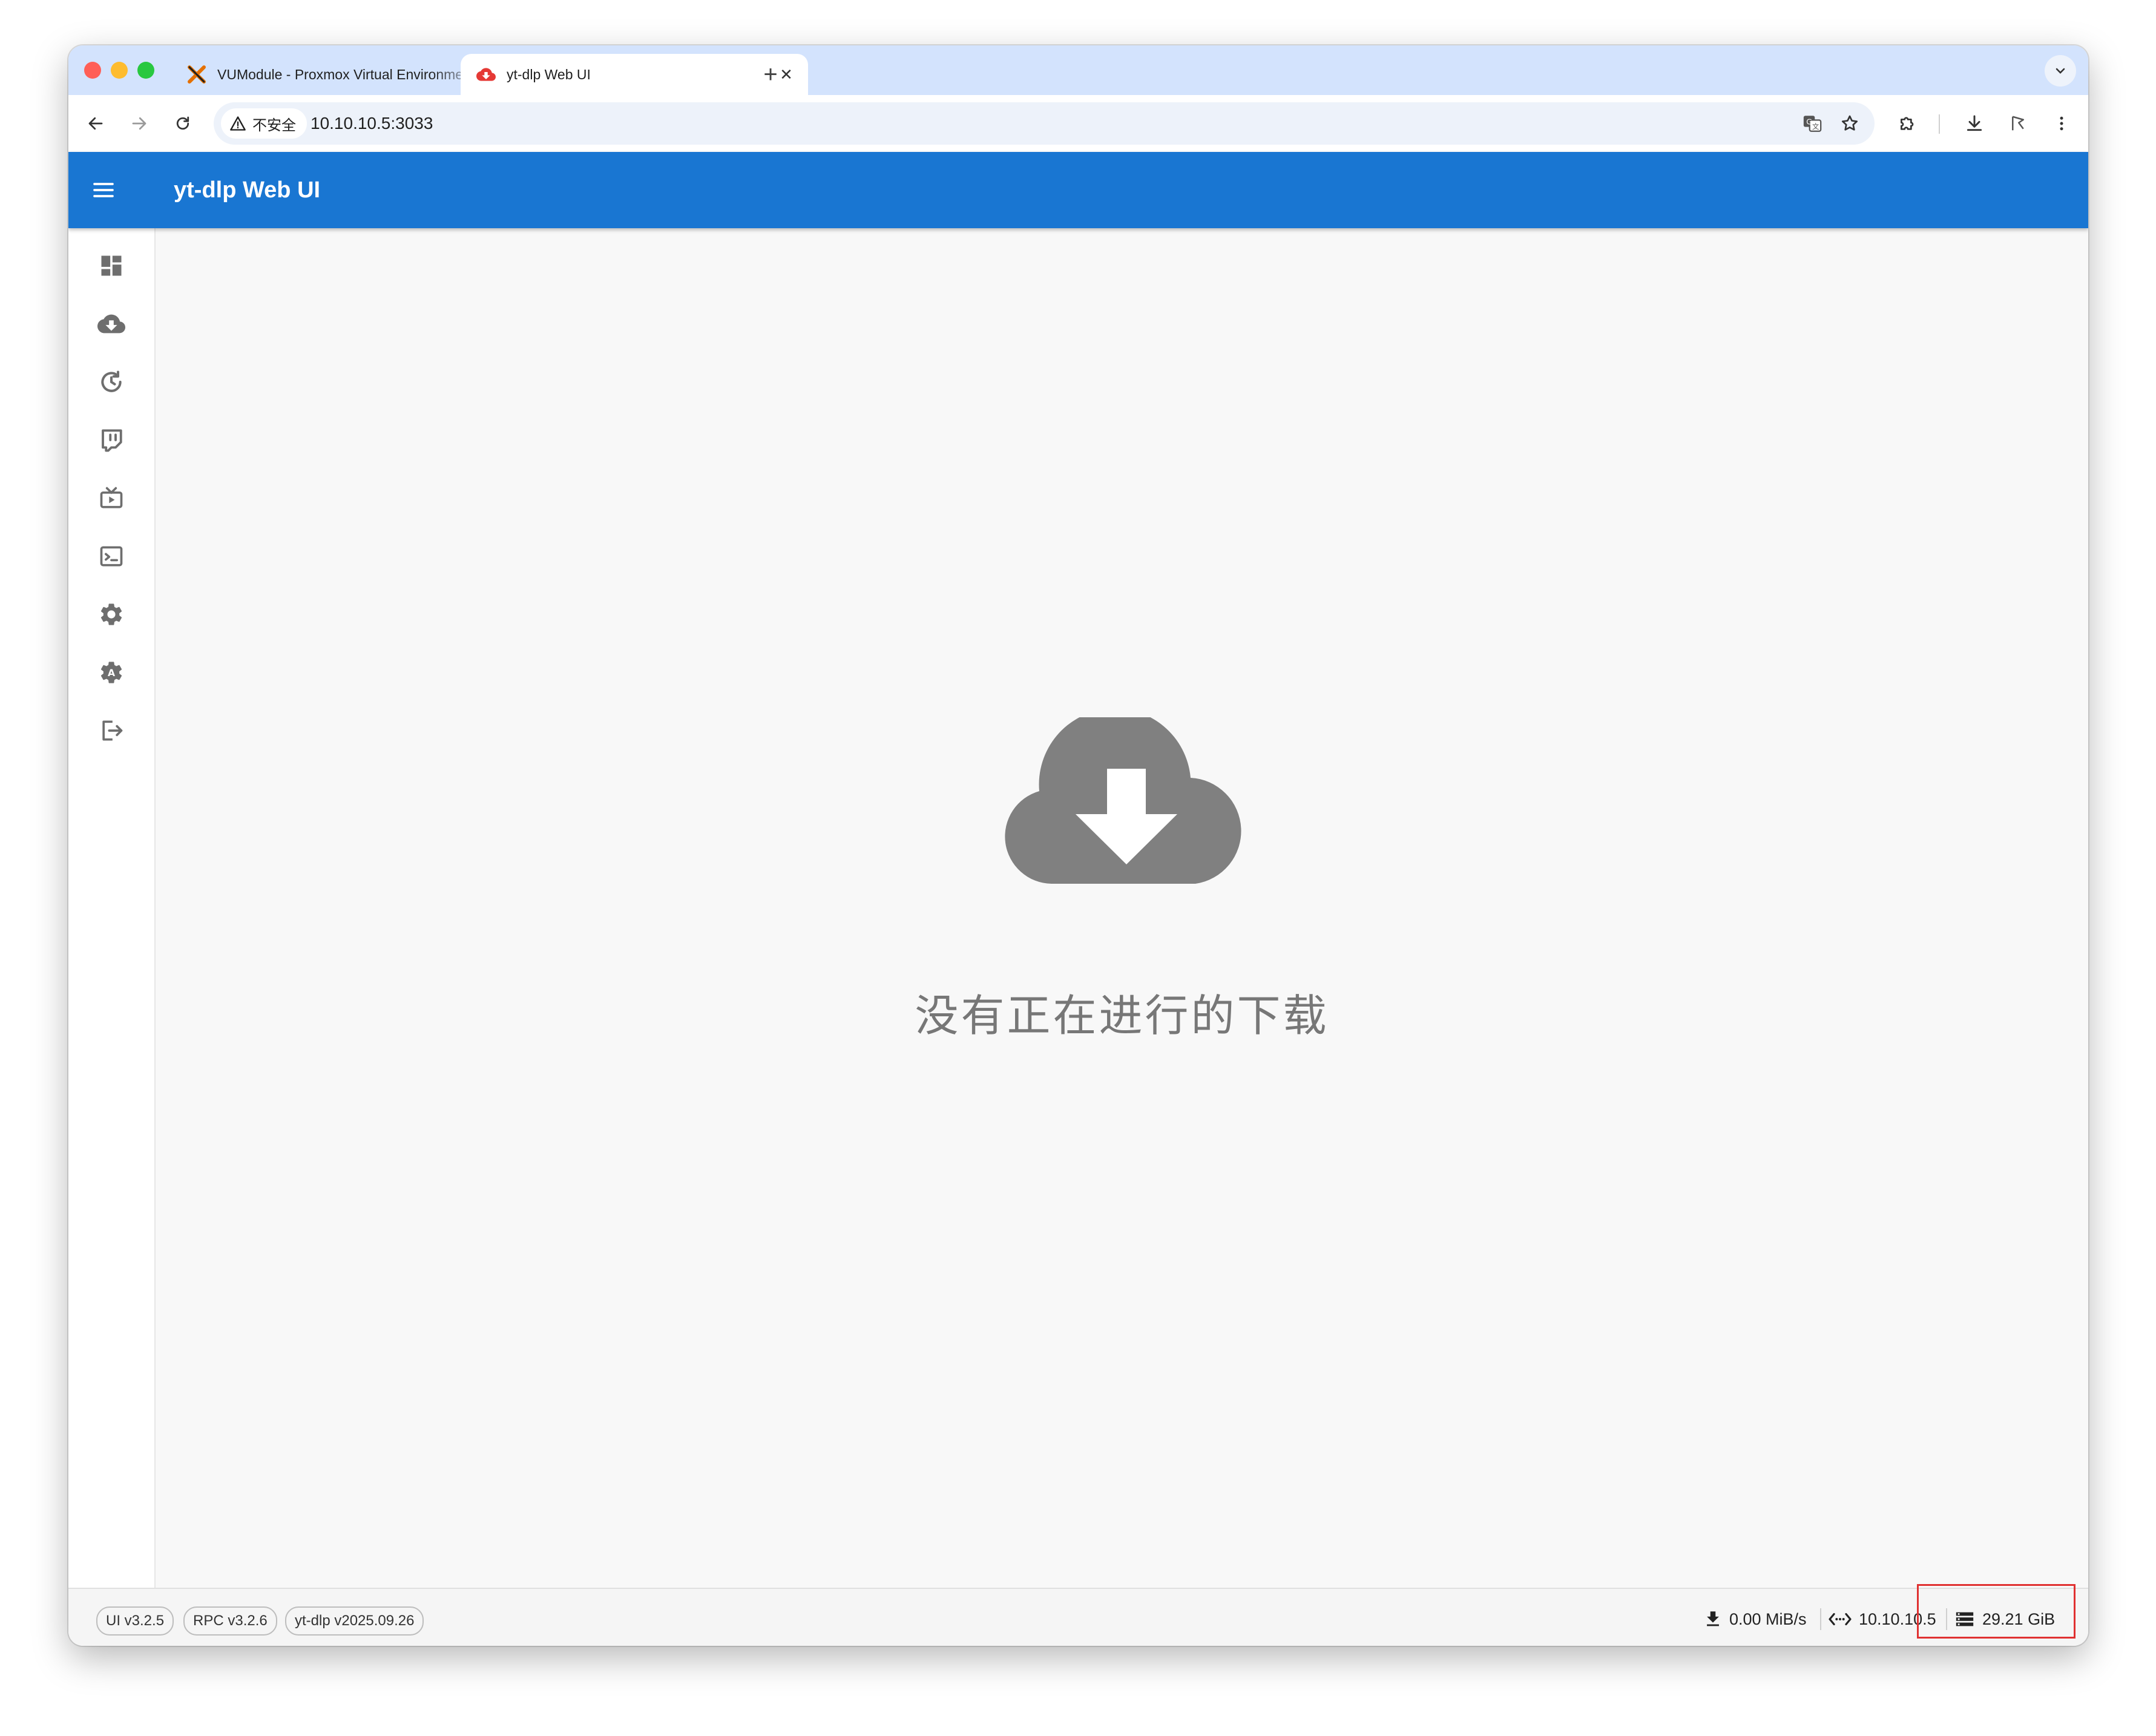  I want to click on forward-button, so click(139, 123).